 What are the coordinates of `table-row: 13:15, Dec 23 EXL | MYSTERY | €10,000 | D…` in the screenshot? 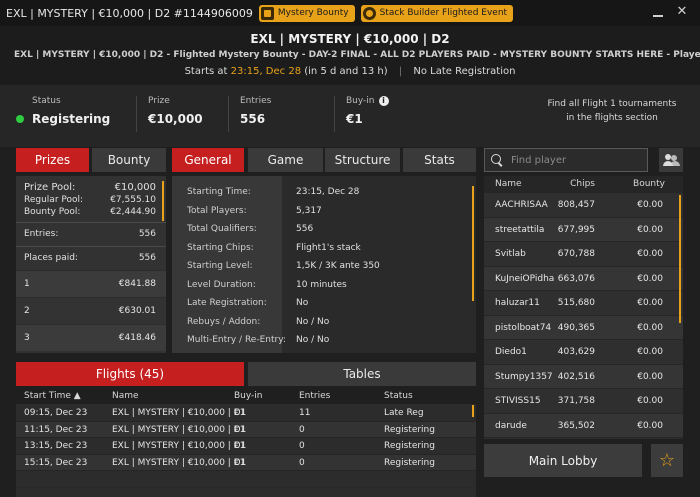 It's located at (246, 446).